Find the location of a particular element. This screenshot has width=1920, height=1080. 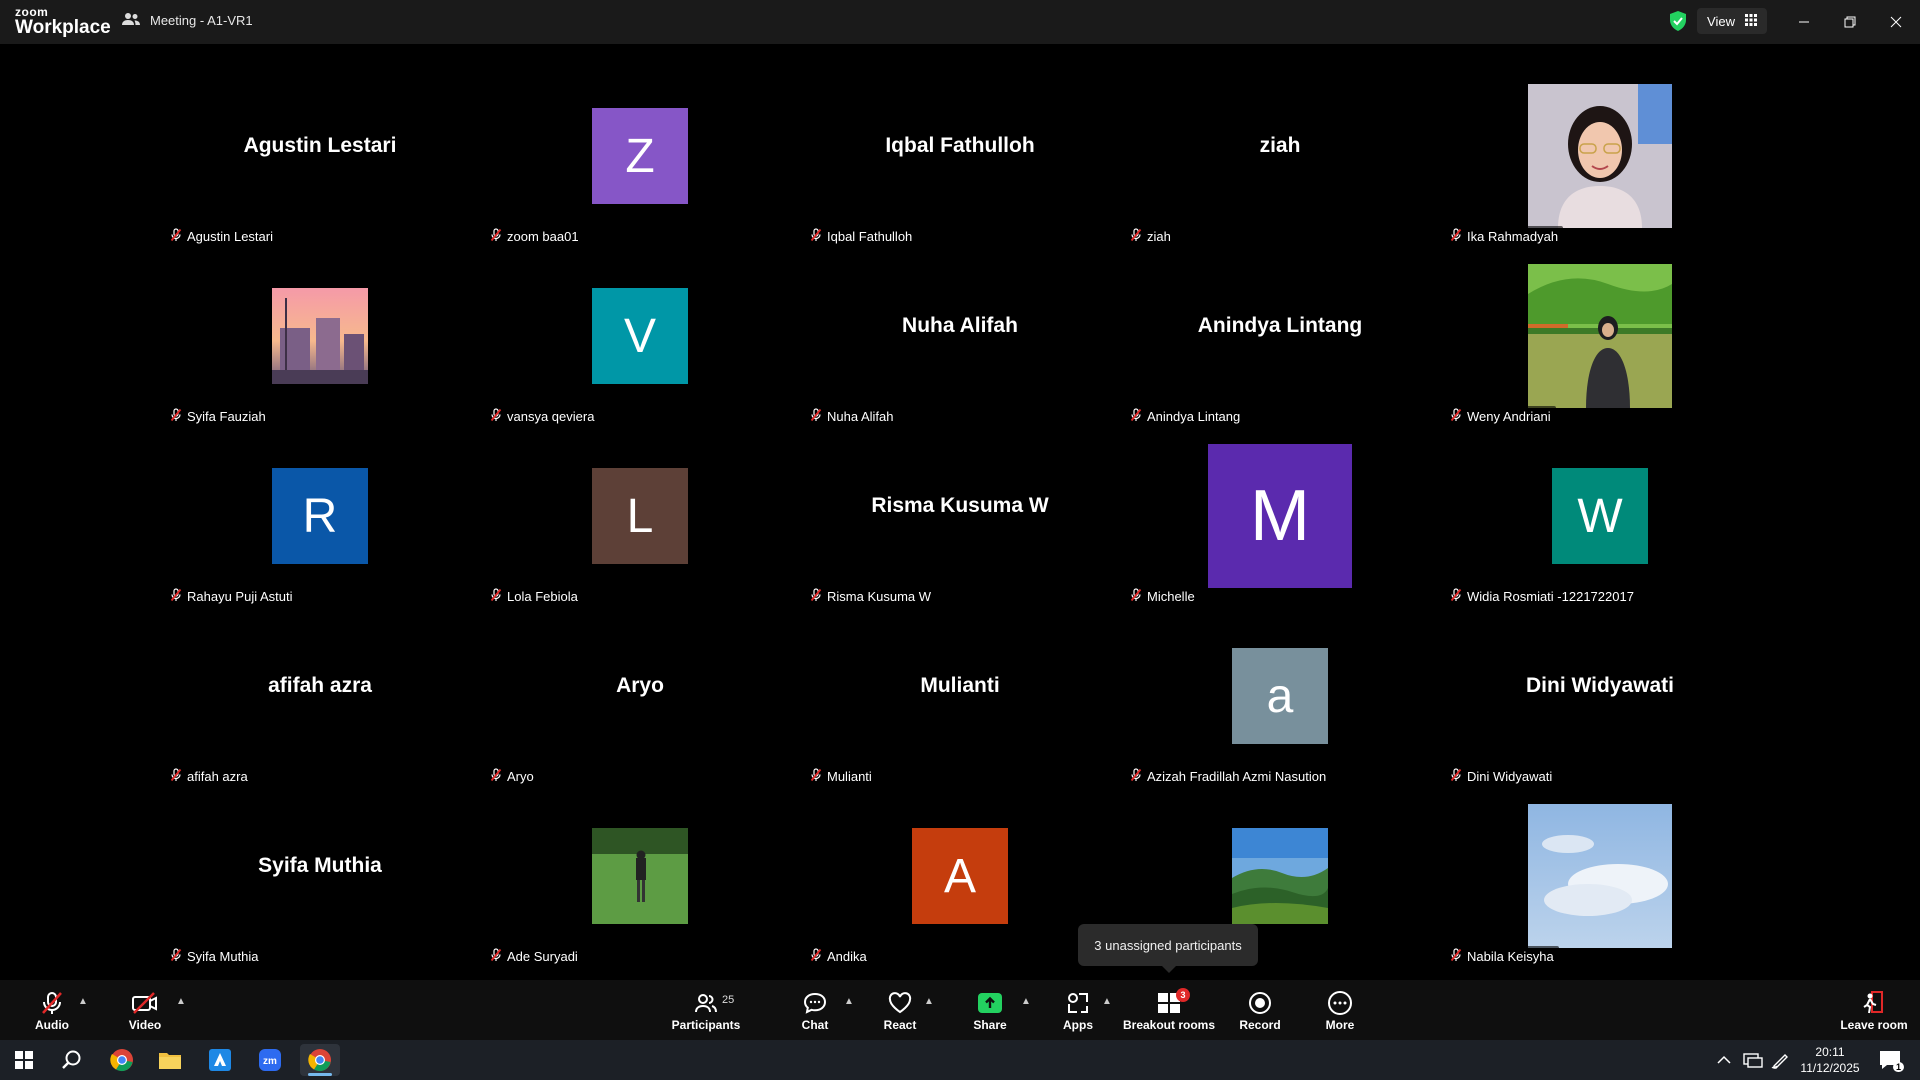

avatar-initial: M is located at coordinates (1280, 516).